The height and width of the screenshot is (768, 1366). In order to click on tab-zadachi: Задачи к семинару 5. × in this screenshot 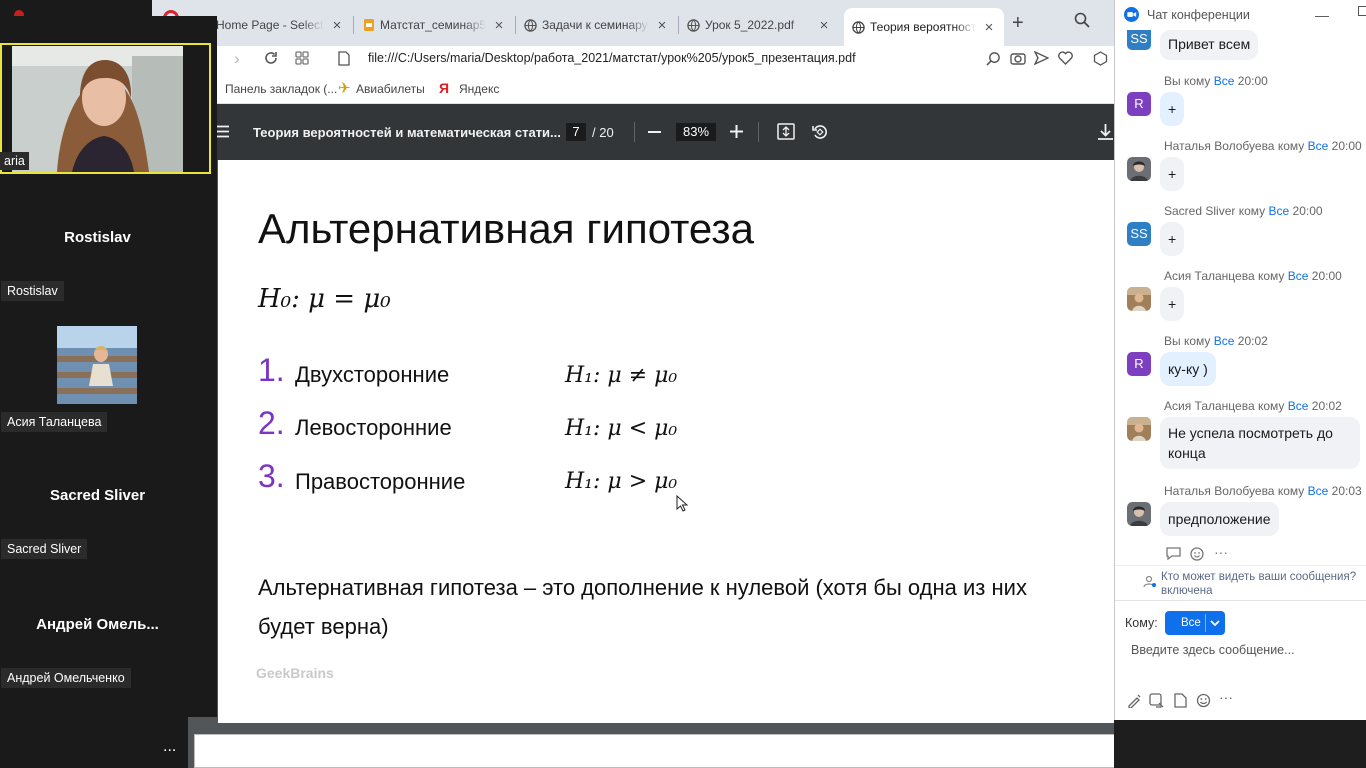, I will do `click(596, 25)`.